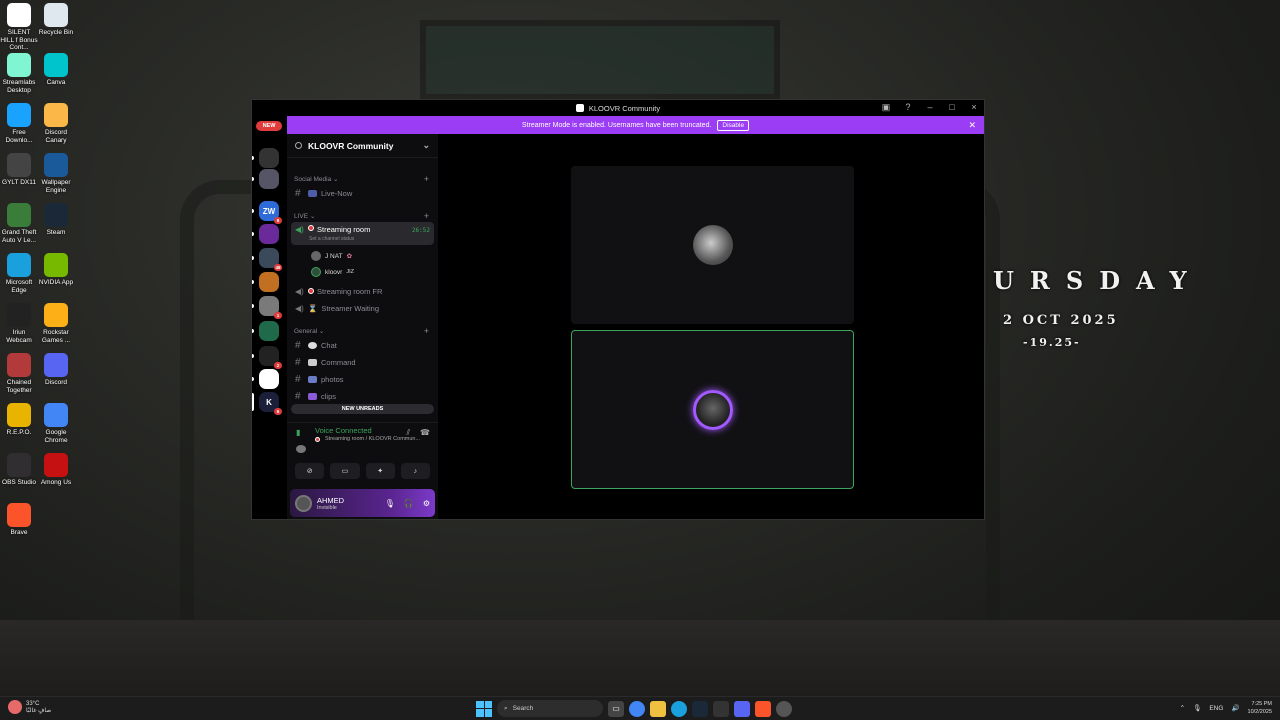 The width and height of the screenshot is (1280, 720). Describe the element at coordinates (19, 470) in the screenshot. I see `desktop-icon: OBS Studio` at that location.